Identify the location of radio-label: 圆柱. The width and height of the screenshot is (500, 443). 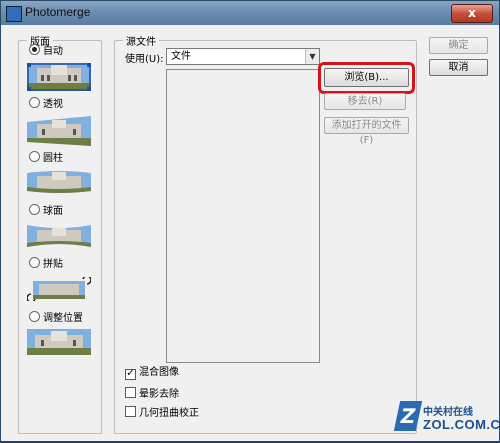
(53, 158).